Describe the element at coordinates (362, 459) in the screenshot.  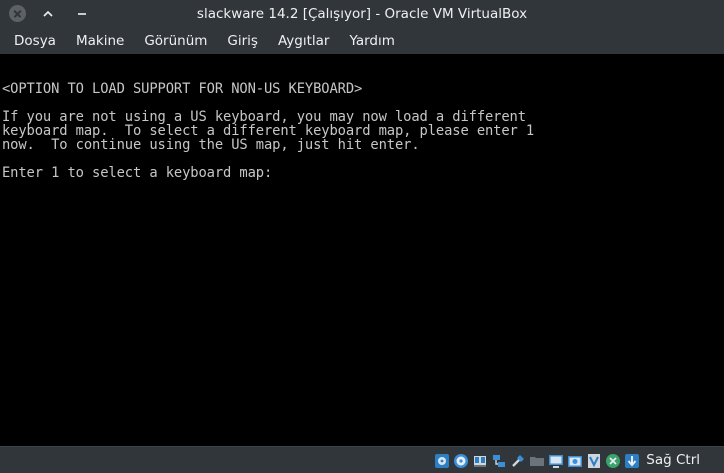
I see `status-bar: Sağ Ctrl` at that location.